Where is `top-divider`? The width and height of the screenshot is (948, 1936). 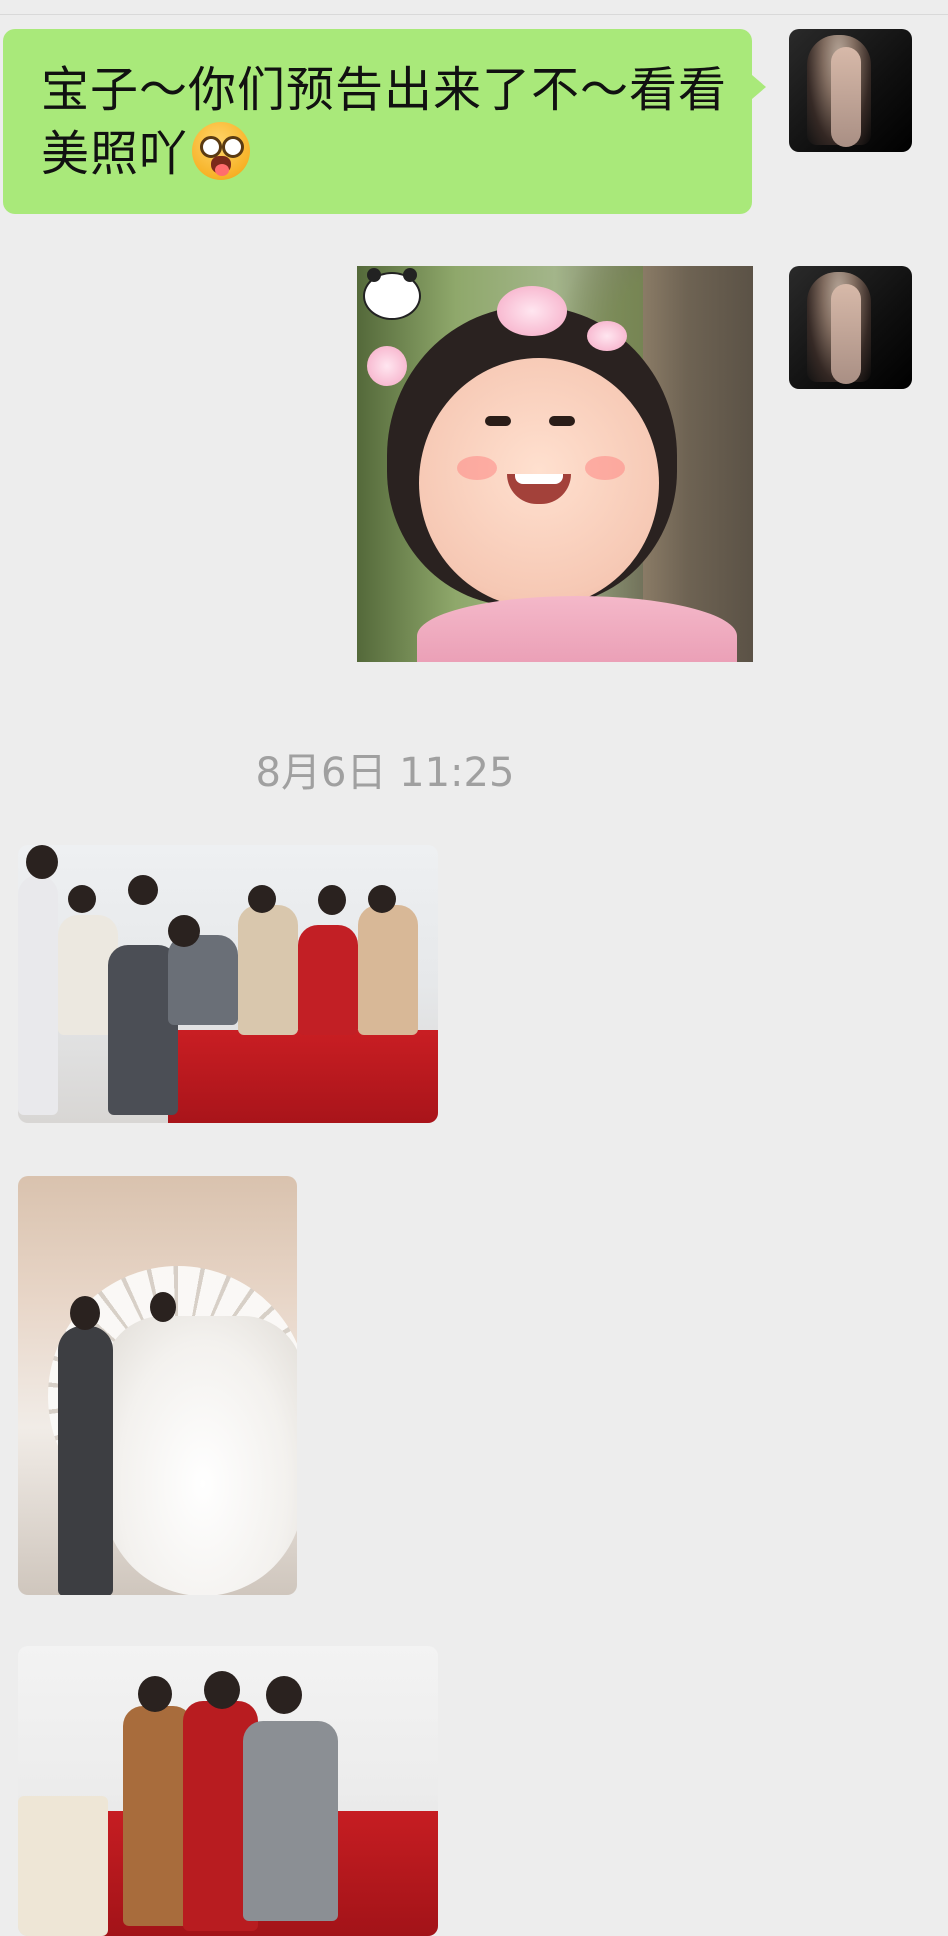
top-divider is located at coordinates (474, 14).